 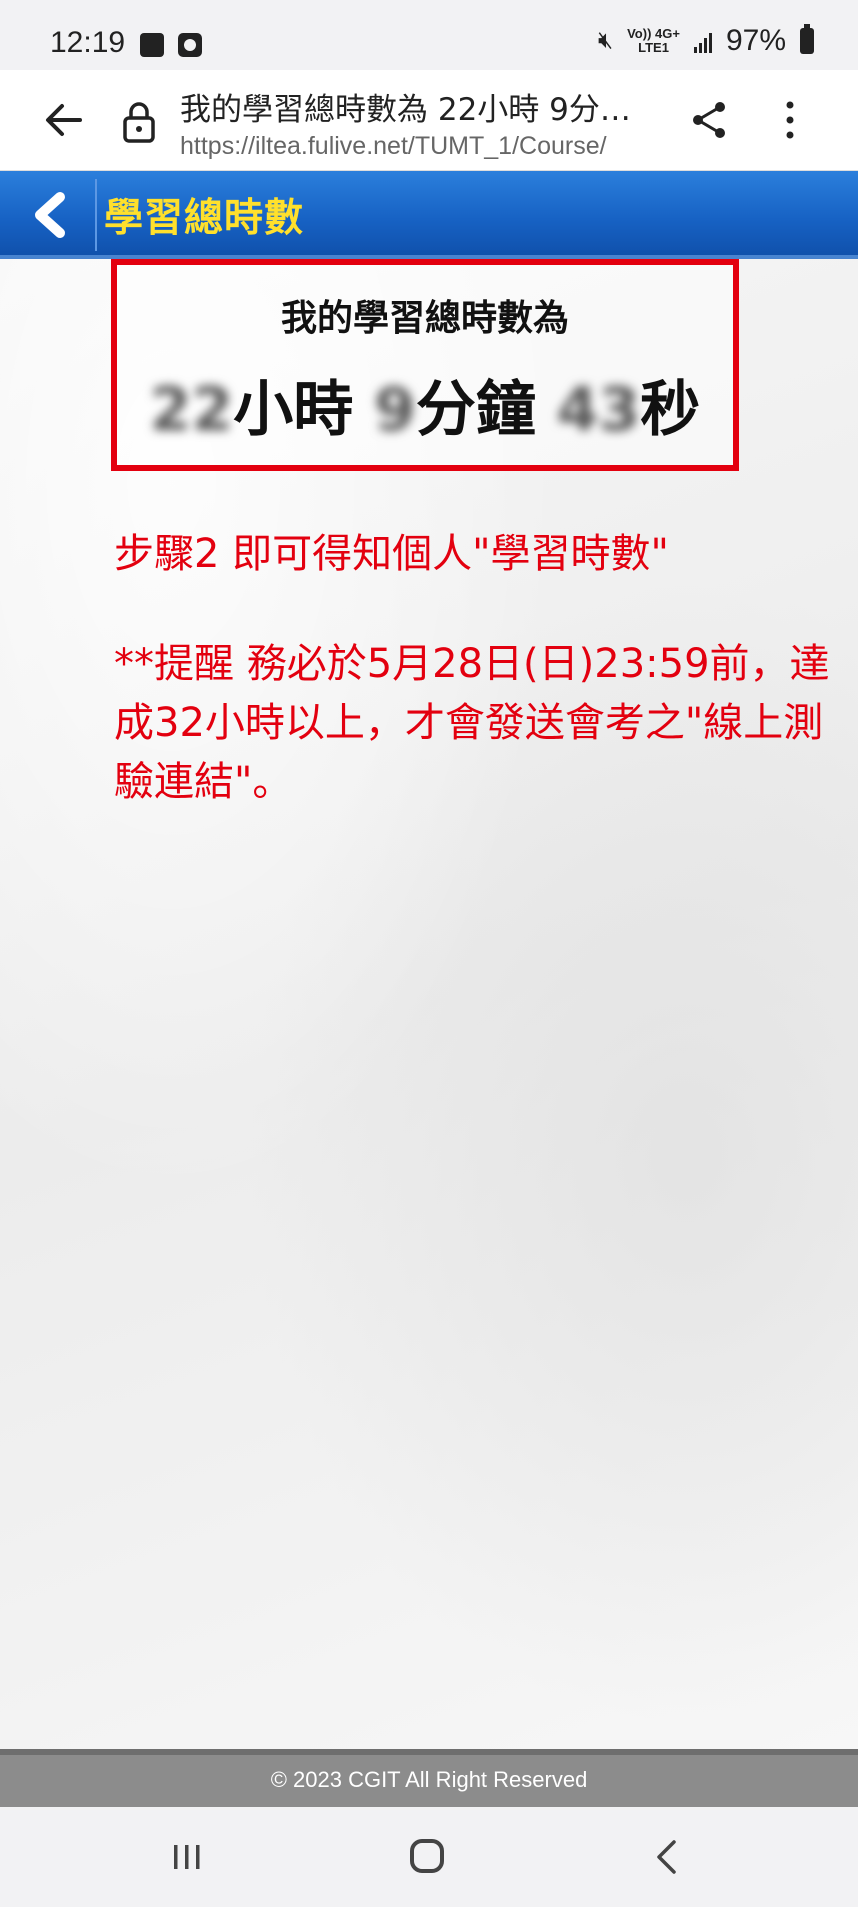 What do you see at coordinates (807, 39) in the screenshot?
I see `battery-icon` at bounding box center [807, 39].